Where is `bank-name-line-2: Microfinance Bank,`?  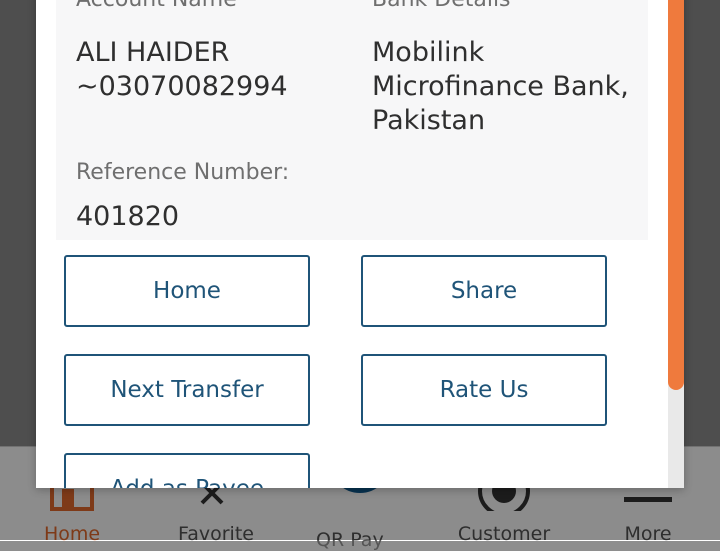
bank-name-line-2: Microfinance Bank, is located at coordinates (500, 86).